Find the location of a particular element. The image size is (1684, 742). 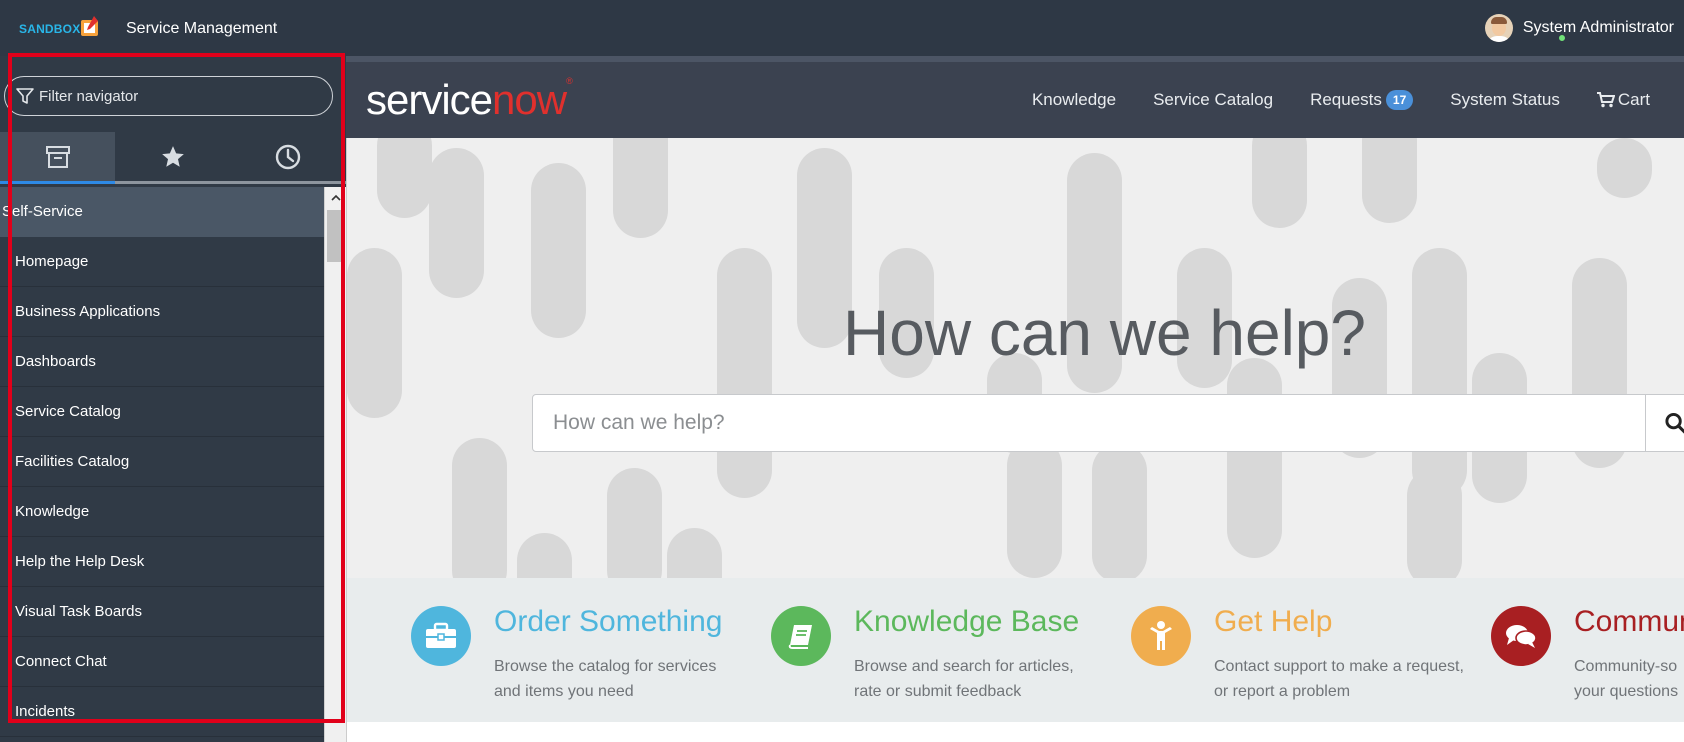

nav-item-incidents: Incidents is located at coordinates (162, 712).